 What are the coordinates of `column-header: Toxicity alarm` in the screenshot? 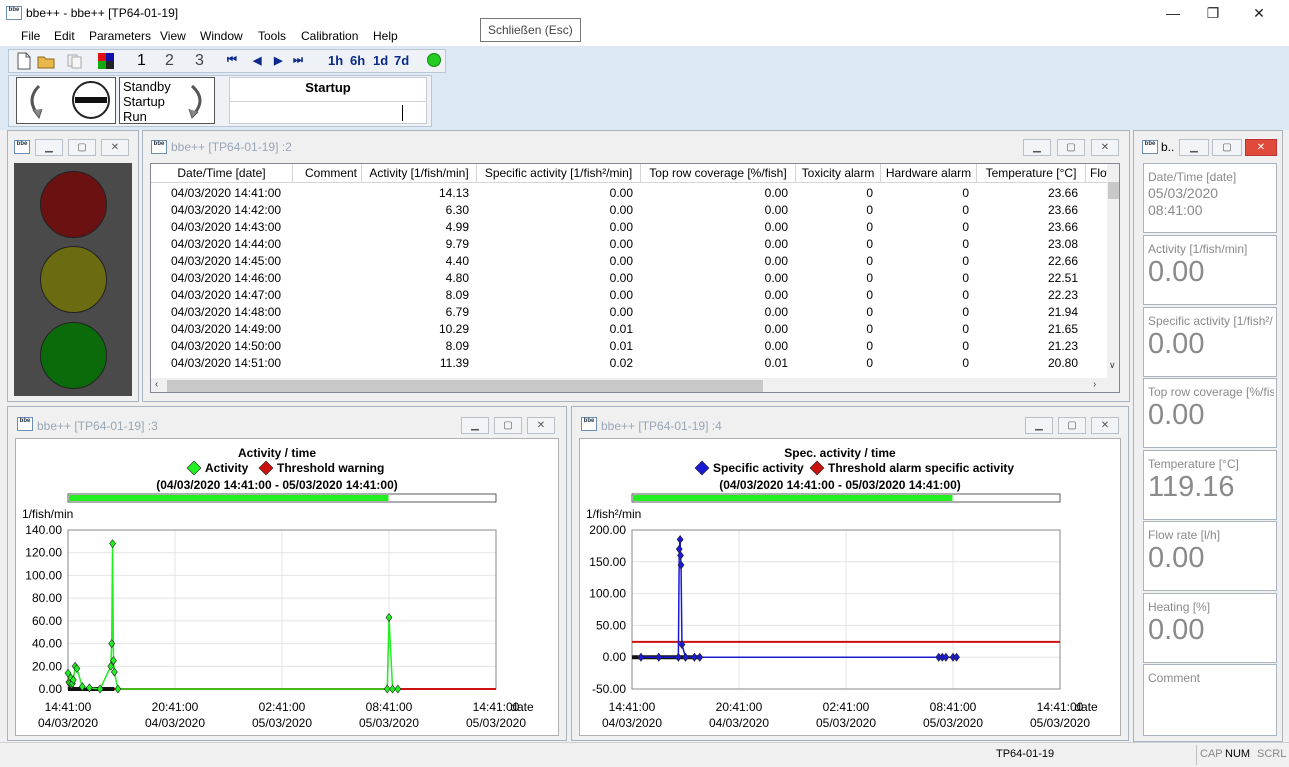 It's located at (838, 173).